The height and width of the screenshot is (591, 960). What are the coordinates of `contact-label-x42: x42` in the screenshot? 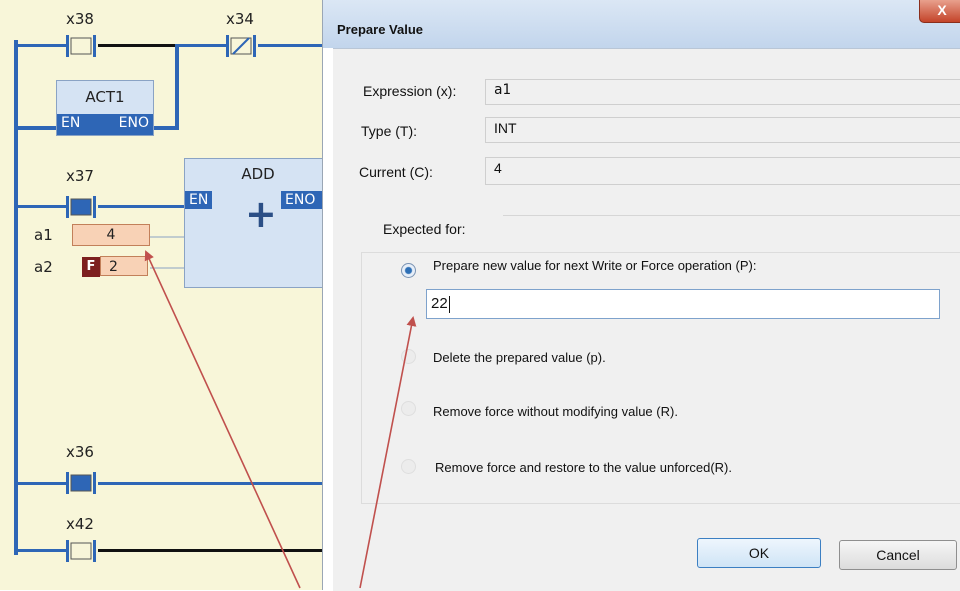 It's located at (80, 524).